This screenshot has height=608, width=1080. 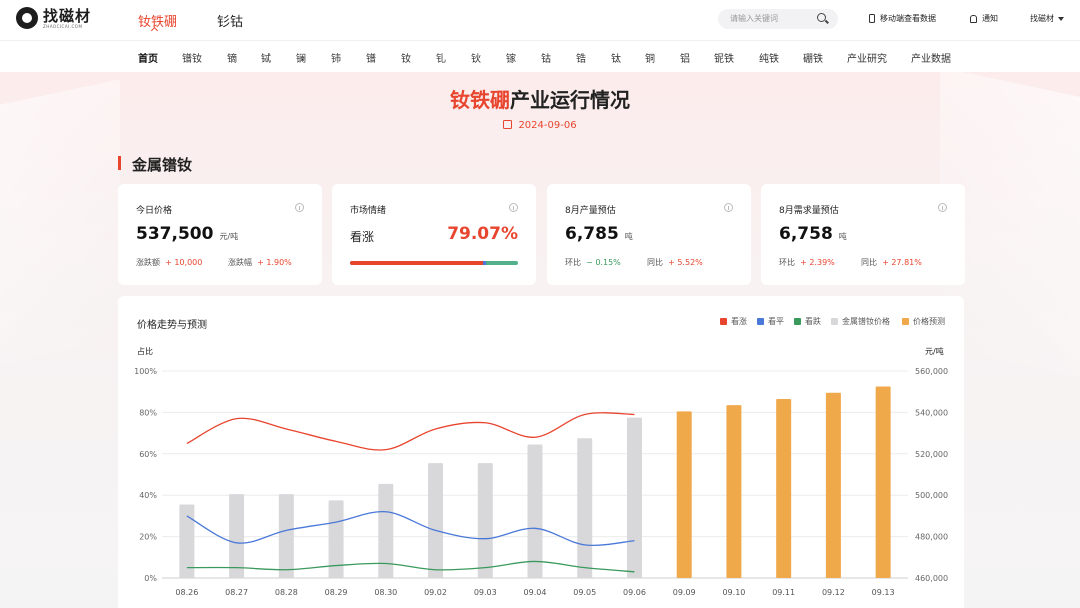 What do you see at coordinates (286, 592) in the screenshot?
I see `x-tick-label: 08.28` at bounding box center [286, 592].